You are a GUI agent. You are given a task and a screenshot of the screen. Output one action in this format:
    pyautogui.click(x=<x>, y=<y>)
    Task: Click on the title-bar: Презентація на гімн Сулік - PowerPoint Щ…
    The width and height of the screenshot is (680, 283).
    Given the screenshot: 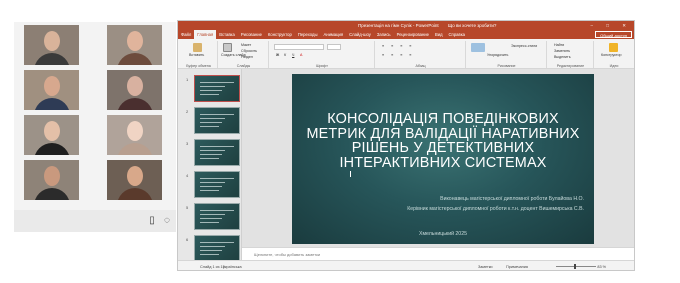 What is the action you would take?
    pyautogui.click(x=406, y=25)
    